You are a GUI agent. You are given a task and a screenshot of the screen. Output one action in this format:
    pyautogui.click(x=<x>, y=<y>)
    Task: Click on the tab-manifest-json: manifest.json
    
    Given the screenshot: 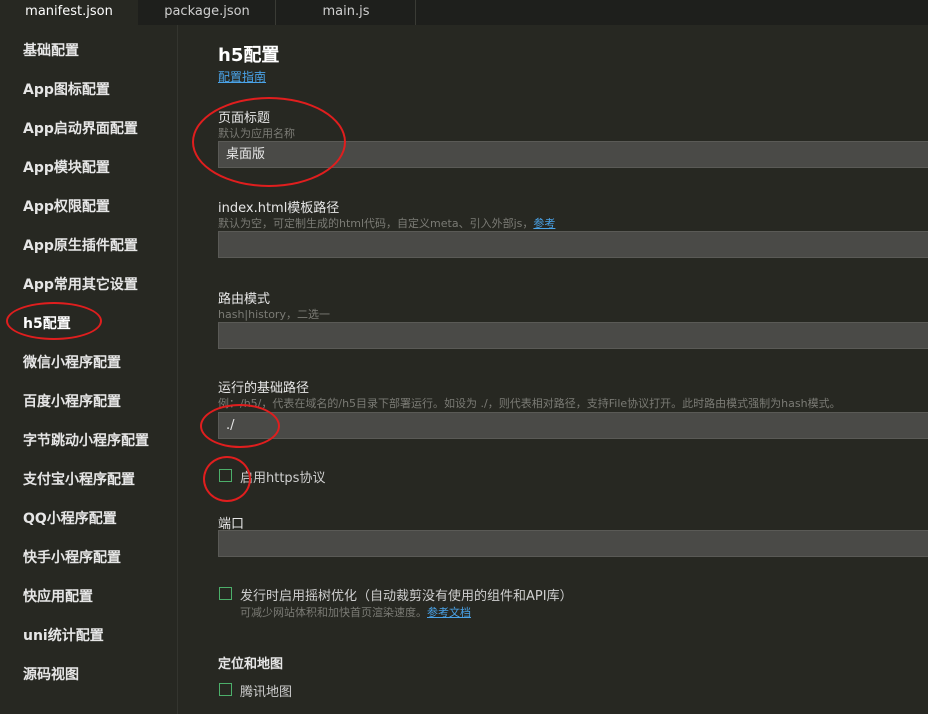 What is the action you would take?
    pyautogui.click(x=69, y=12)
    